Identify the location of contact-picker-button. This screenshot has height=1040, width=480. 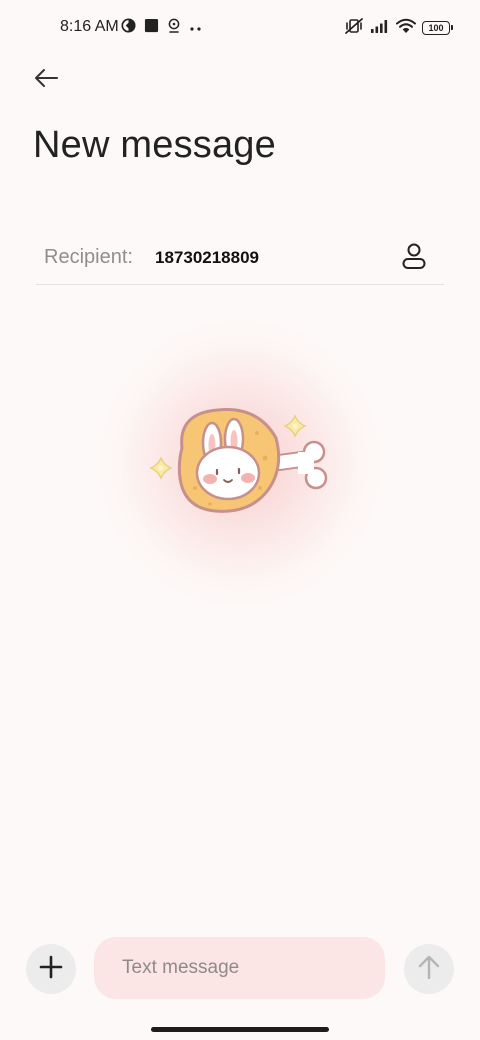
(414, 258).